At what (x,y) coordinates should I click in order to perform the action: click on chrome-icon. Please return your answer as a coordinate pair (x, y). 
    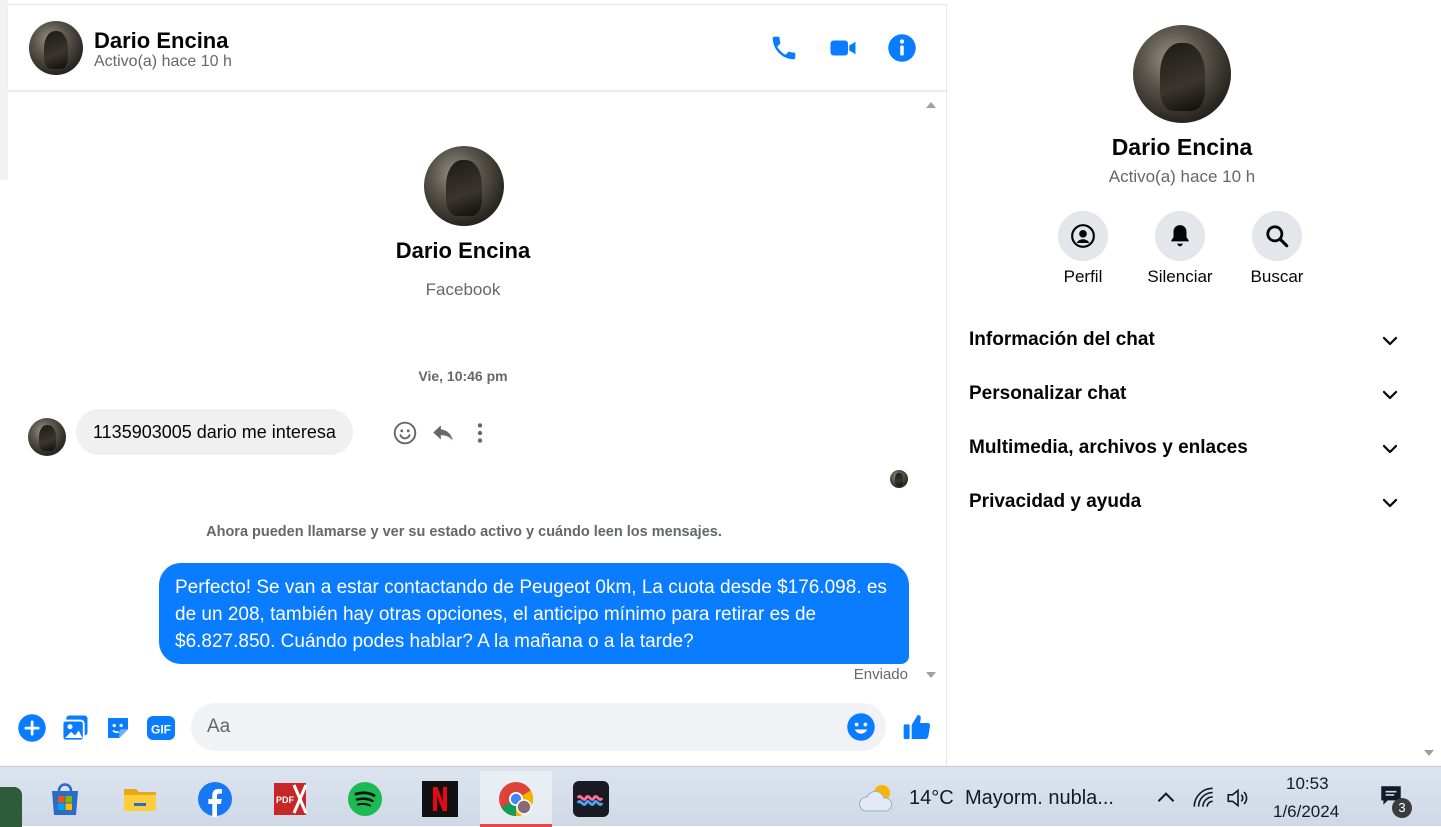
    Looking at the image, I should click on (516, 799).